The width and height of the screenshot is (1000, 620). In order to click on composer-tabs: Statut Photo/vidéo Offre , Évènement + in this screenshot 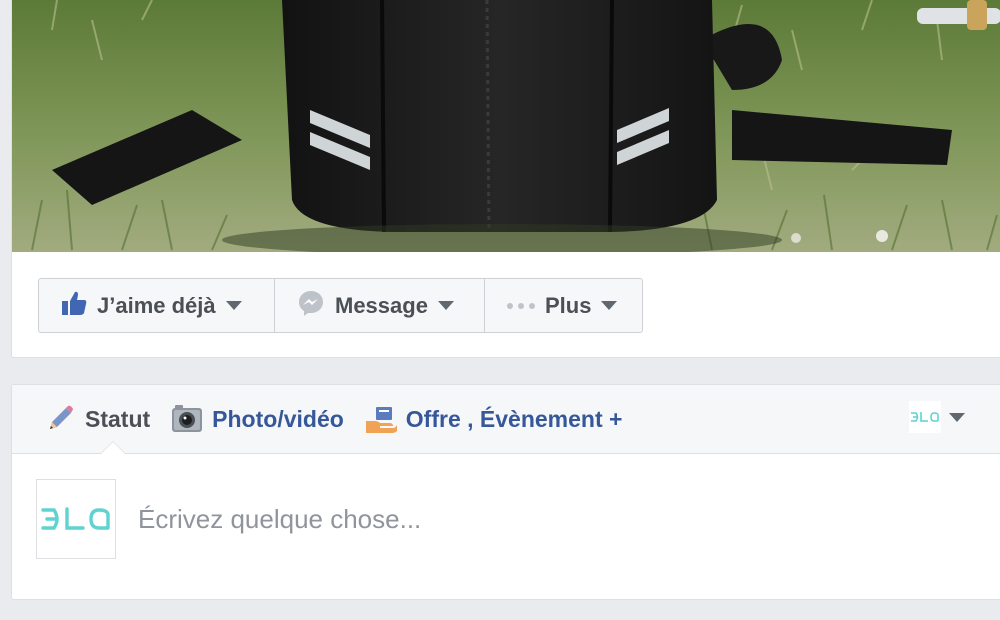, I will do `click(506, 419)`.